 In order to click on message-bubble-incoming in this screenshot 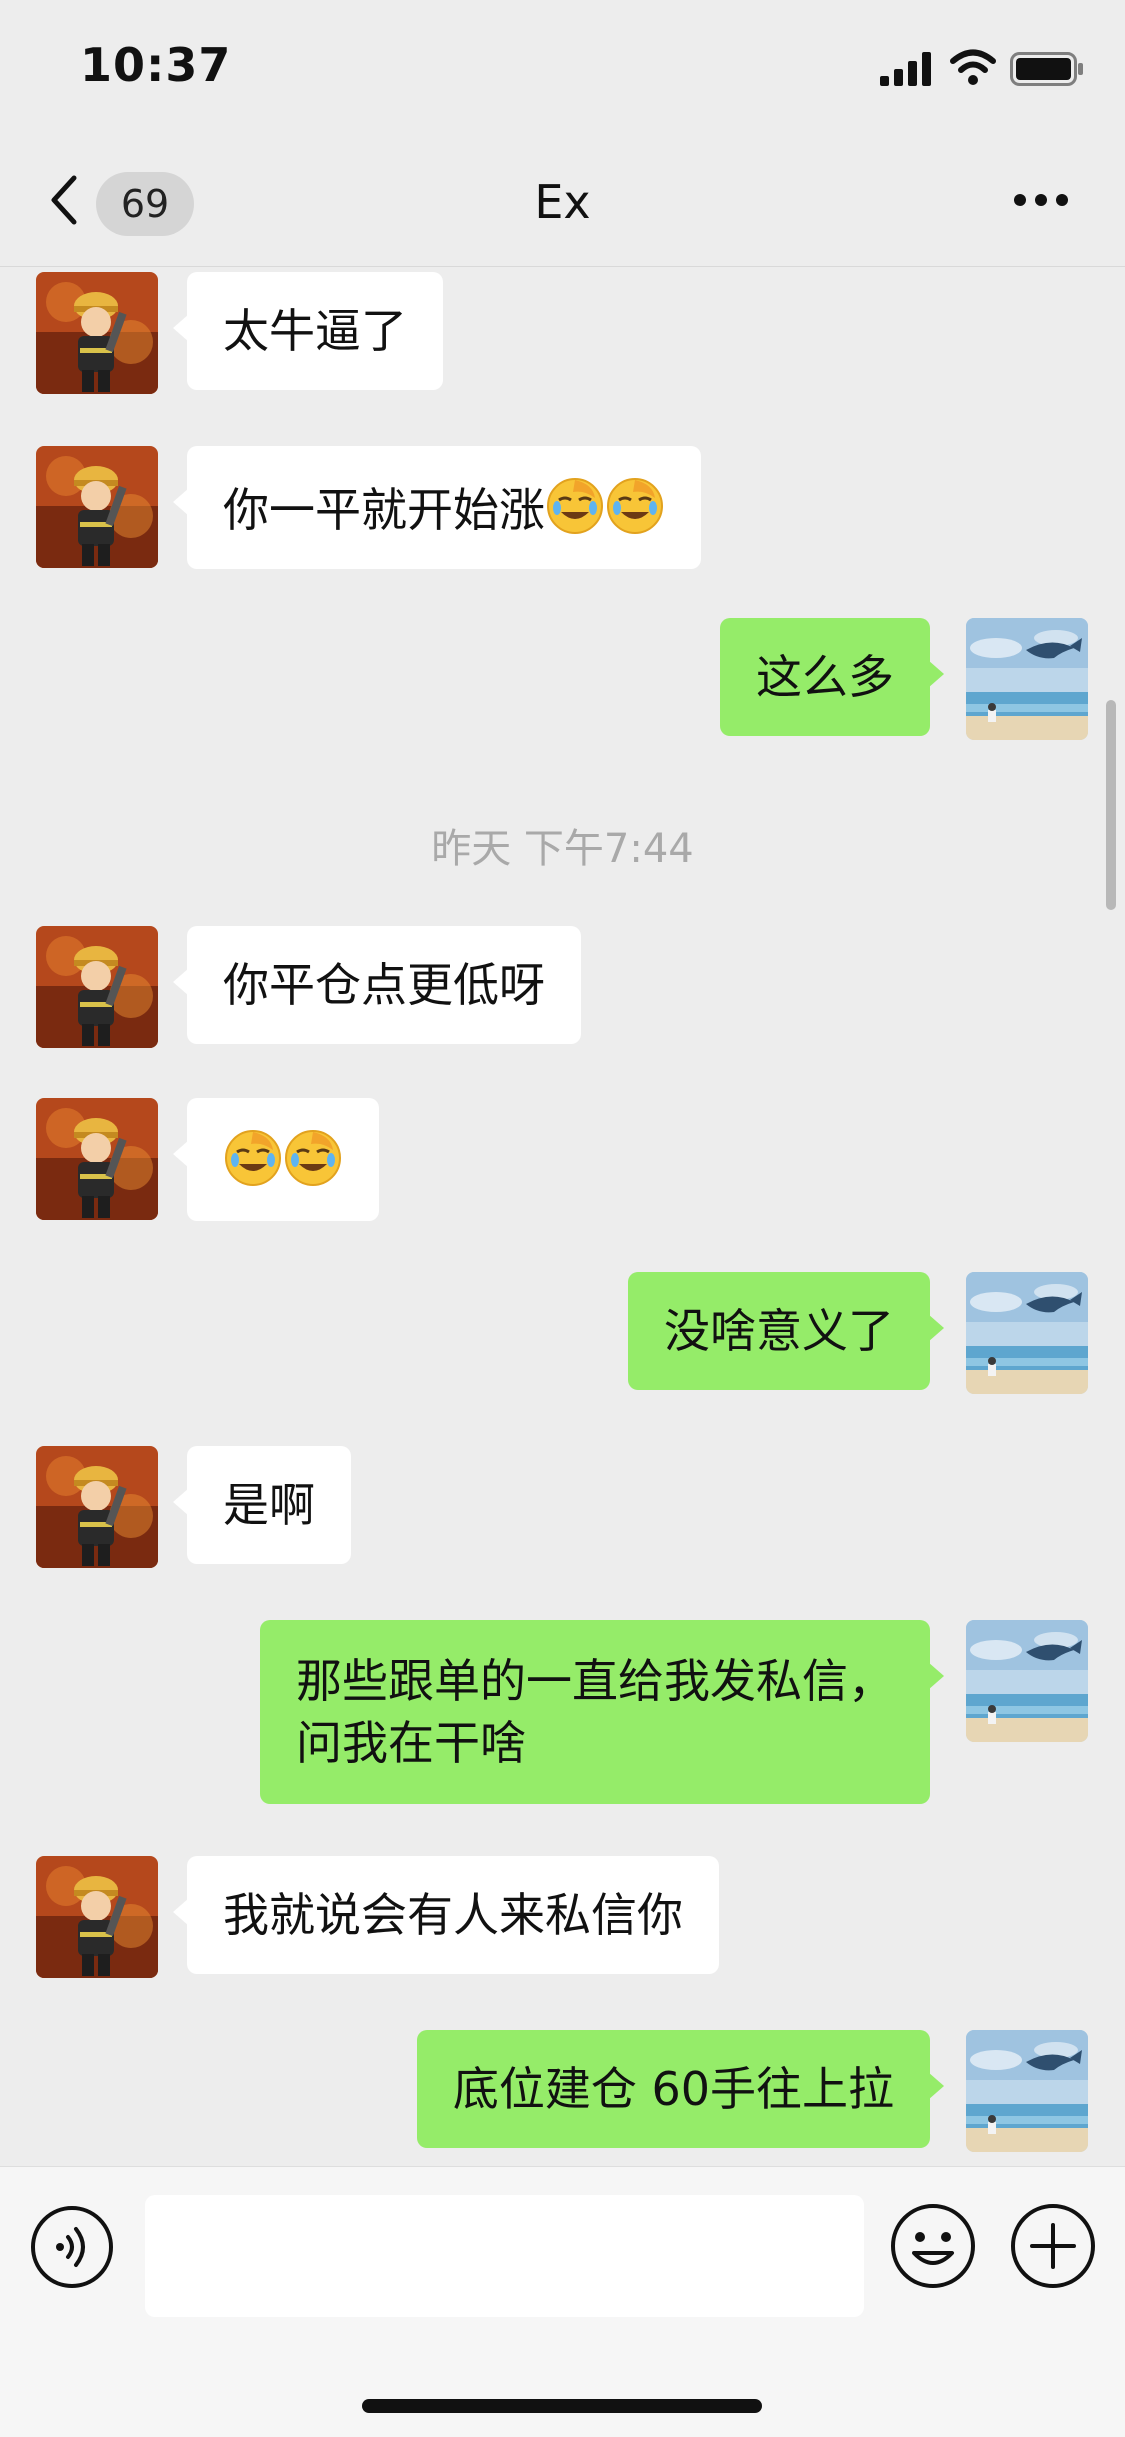, I will do `click(276, 1159)`.